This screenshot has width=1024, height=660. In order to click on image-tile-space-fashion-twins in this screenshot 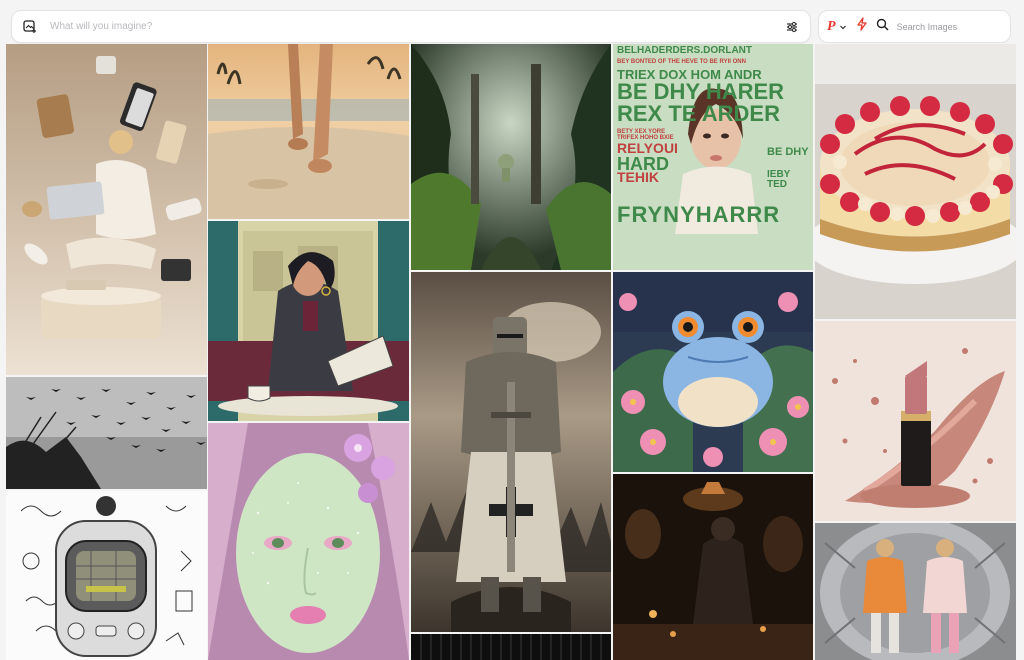, I will do `click(915, 591)`.